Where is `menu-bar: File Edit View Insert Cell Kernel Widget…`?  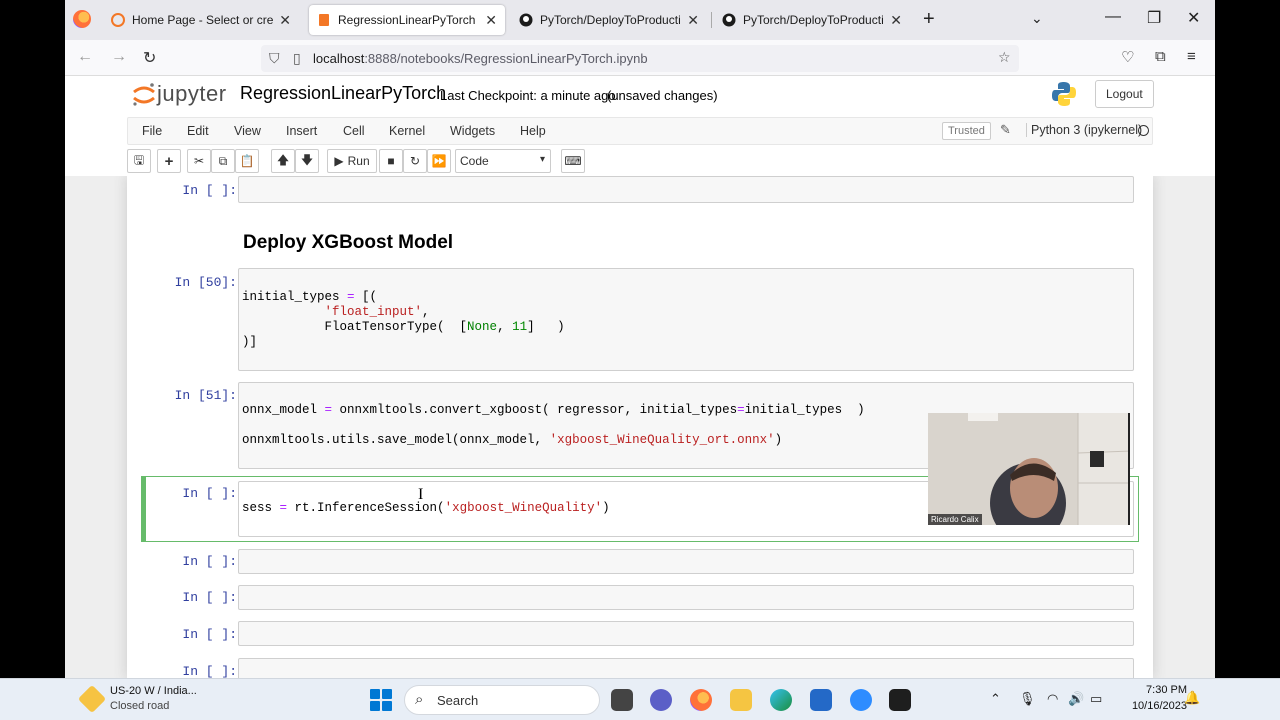
menu-bar: File Edit View Insert Cell Kernel Widget… is located at coordinates (640, 131).